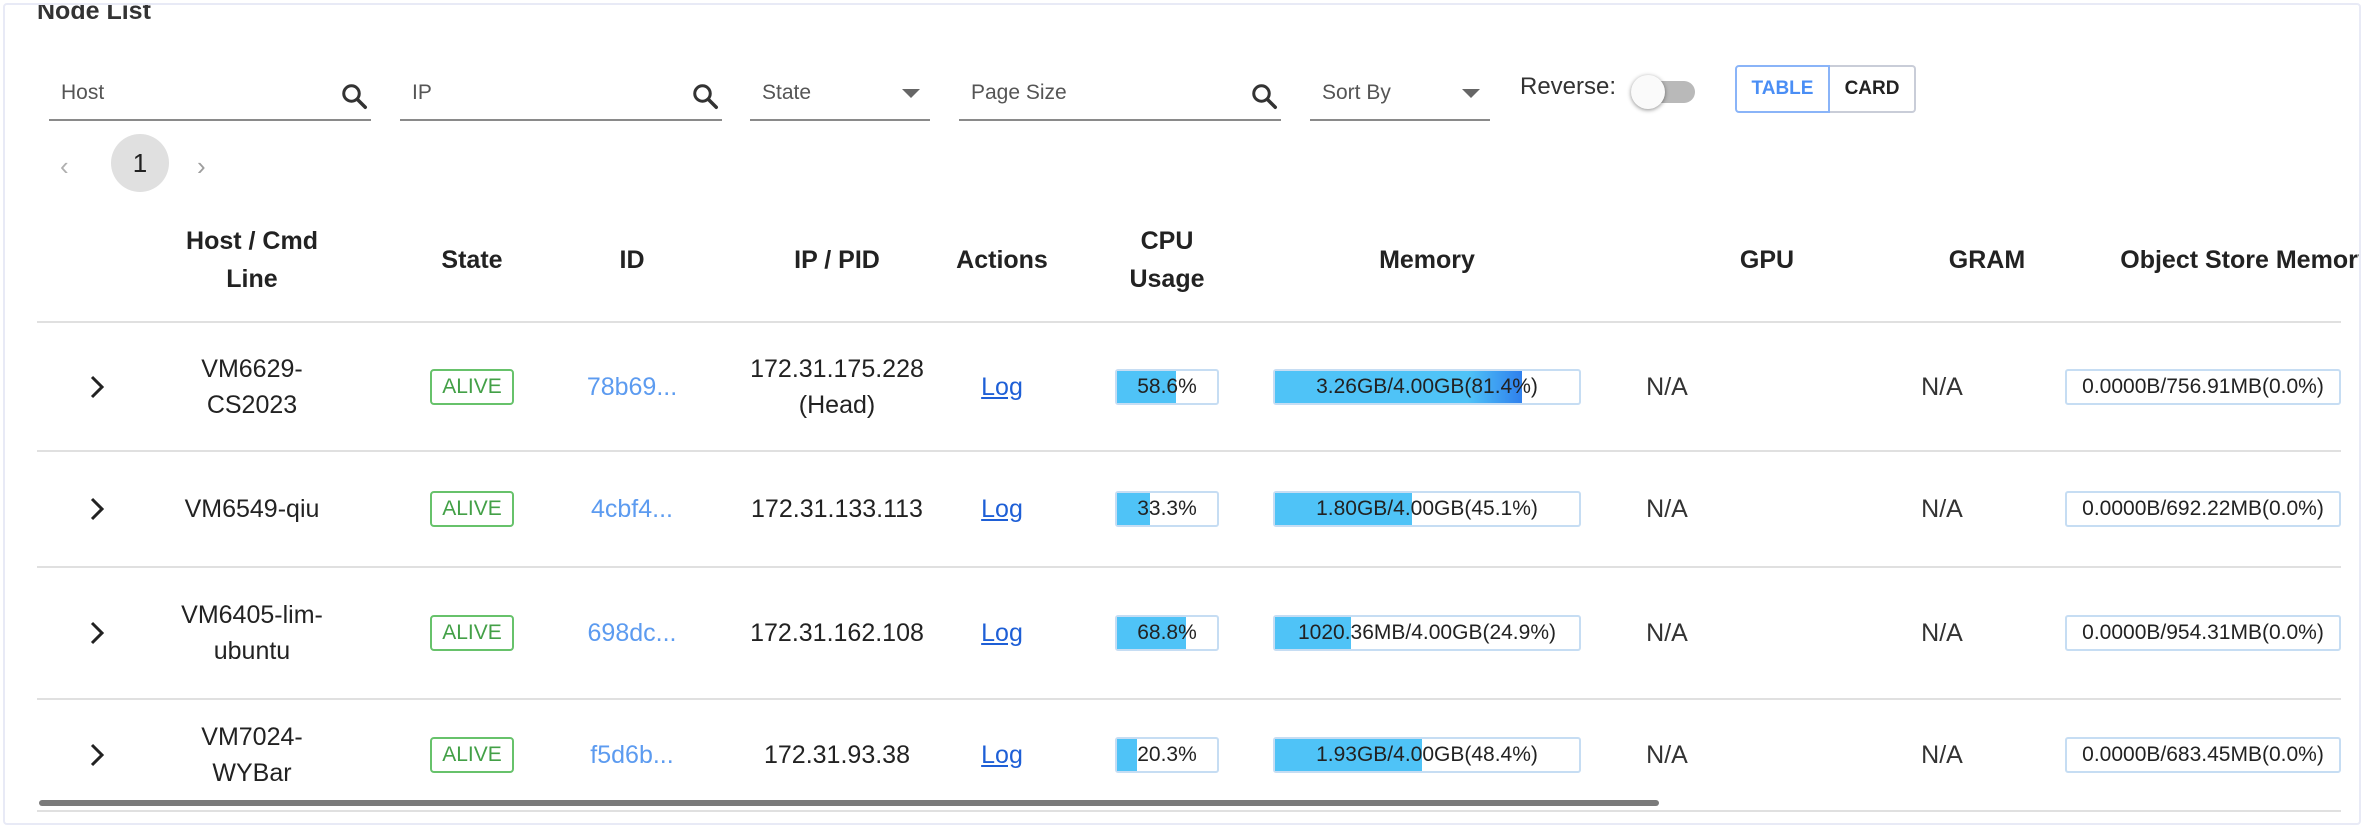 The height and width of the screenshot is (830, 2366). I want to click on horizontal-scrollbar, so click(849, 803).